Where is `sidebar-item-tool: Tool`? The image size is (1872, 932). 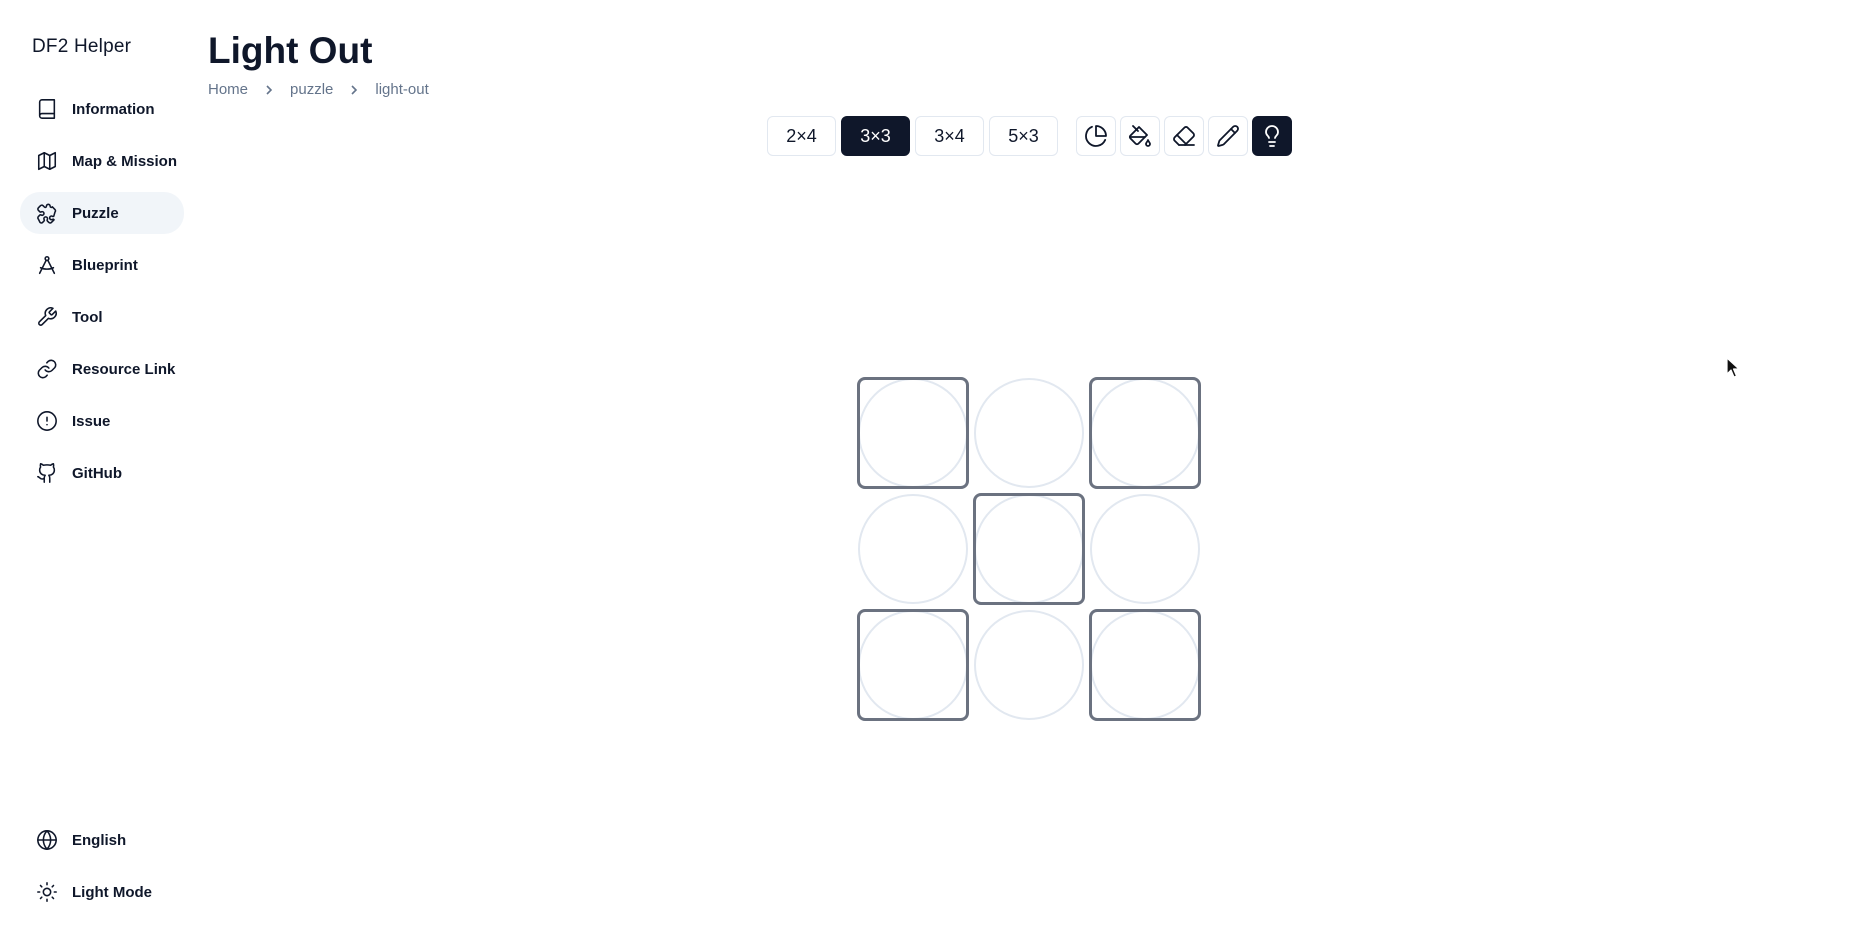 sidebar-item-tool: Tool is located at coordinates (102, 317).